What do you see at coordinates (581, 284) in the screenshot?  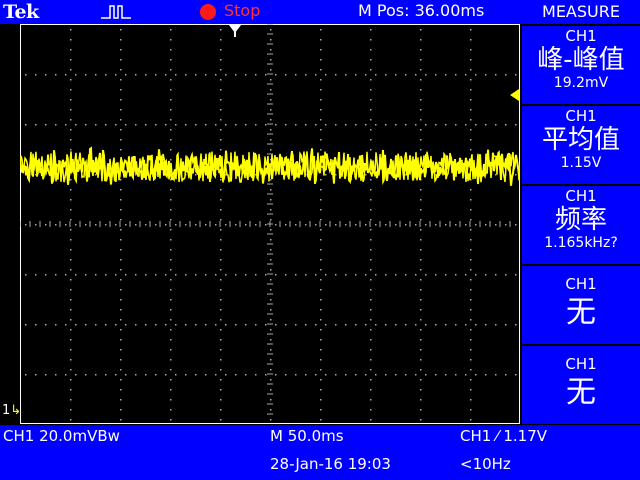 I see `measure-channel: CH1` at bounding box center [581, 284].